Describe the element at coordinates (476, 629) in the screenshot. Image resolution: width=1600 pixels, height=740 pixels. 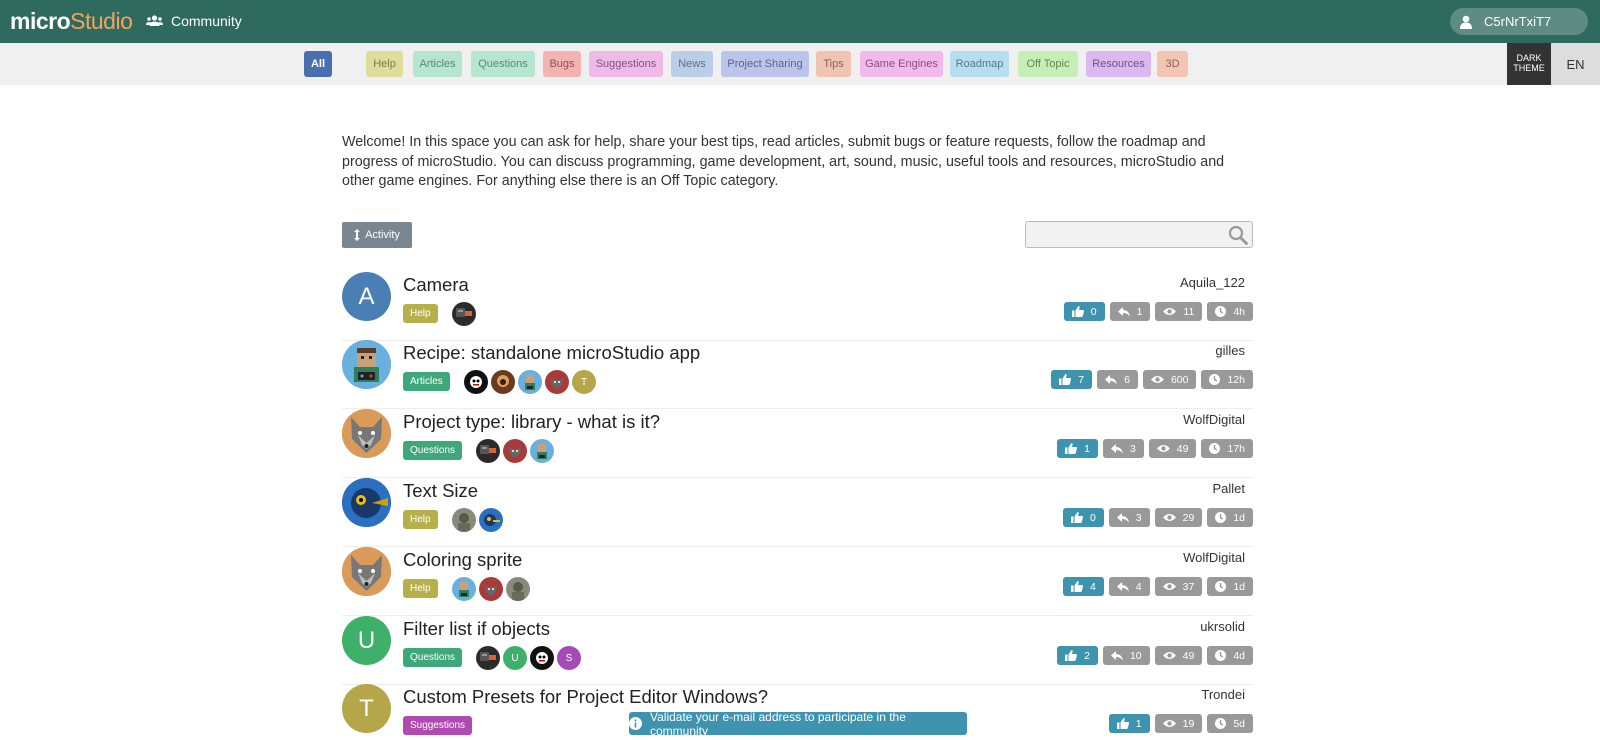
I see `post-title: Filter list if objects` at that location.